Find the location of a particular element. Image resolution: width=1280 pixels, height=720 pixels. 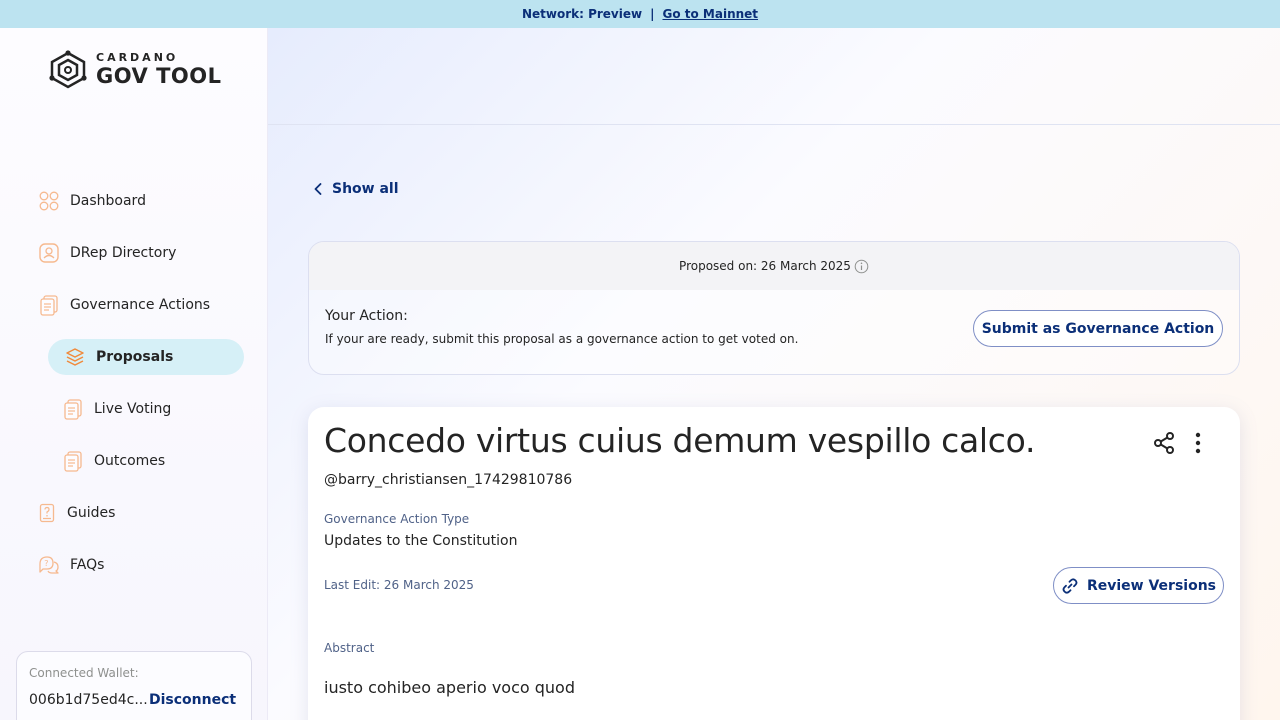

show-all-label: Show all is located at coordinates (365, 189).